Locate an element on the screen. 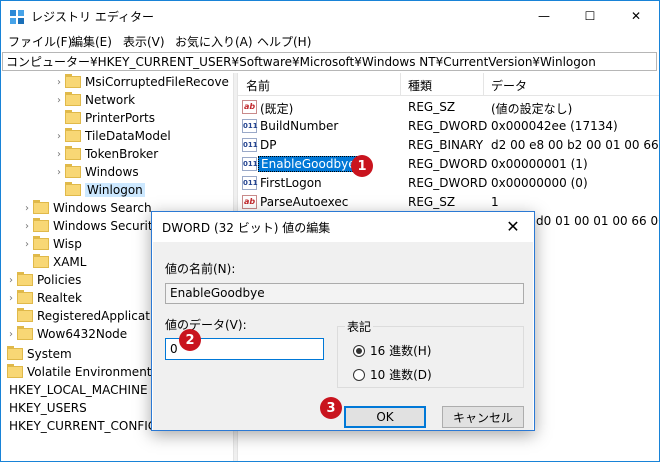  tree-item-label: Winlogon is located at coordinates (115, 190).